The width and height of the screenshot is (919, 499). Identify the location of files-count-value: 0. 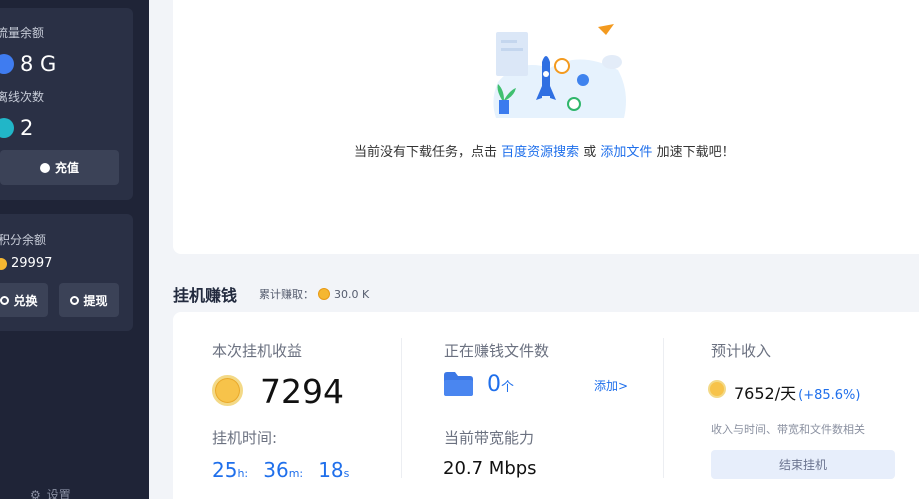
(494, 384).